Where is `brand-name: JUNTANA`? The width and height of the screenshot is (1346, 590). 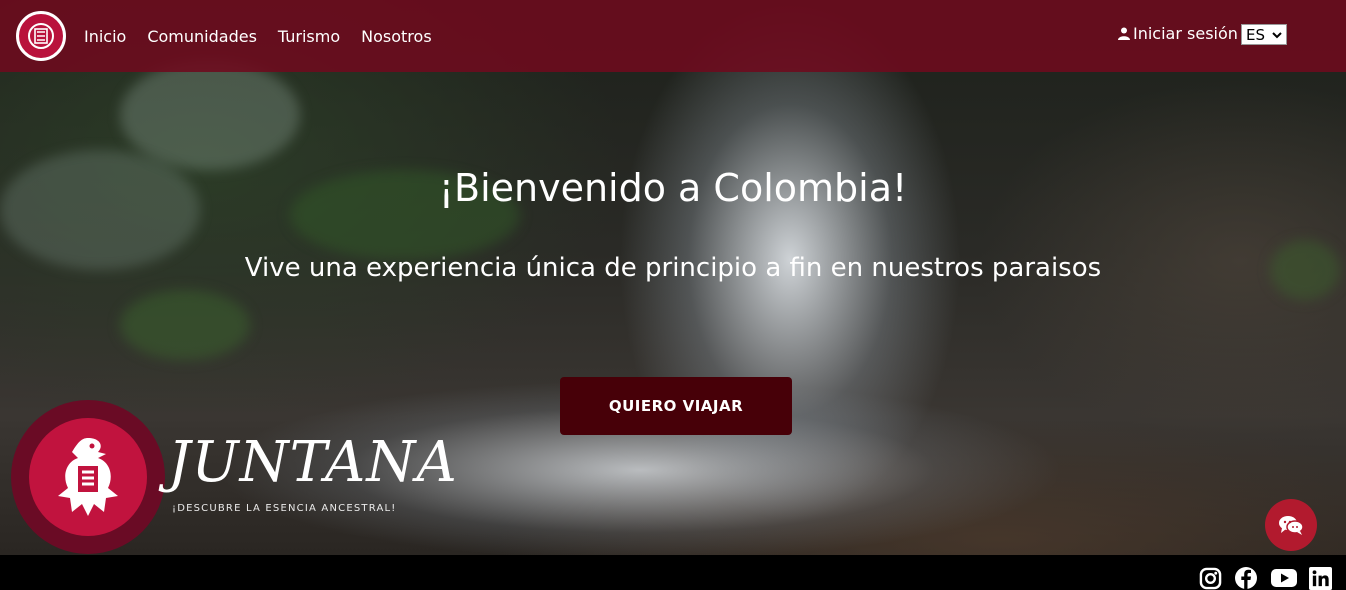 brand-name: JUNTANA is located at coordinates (313, 462).